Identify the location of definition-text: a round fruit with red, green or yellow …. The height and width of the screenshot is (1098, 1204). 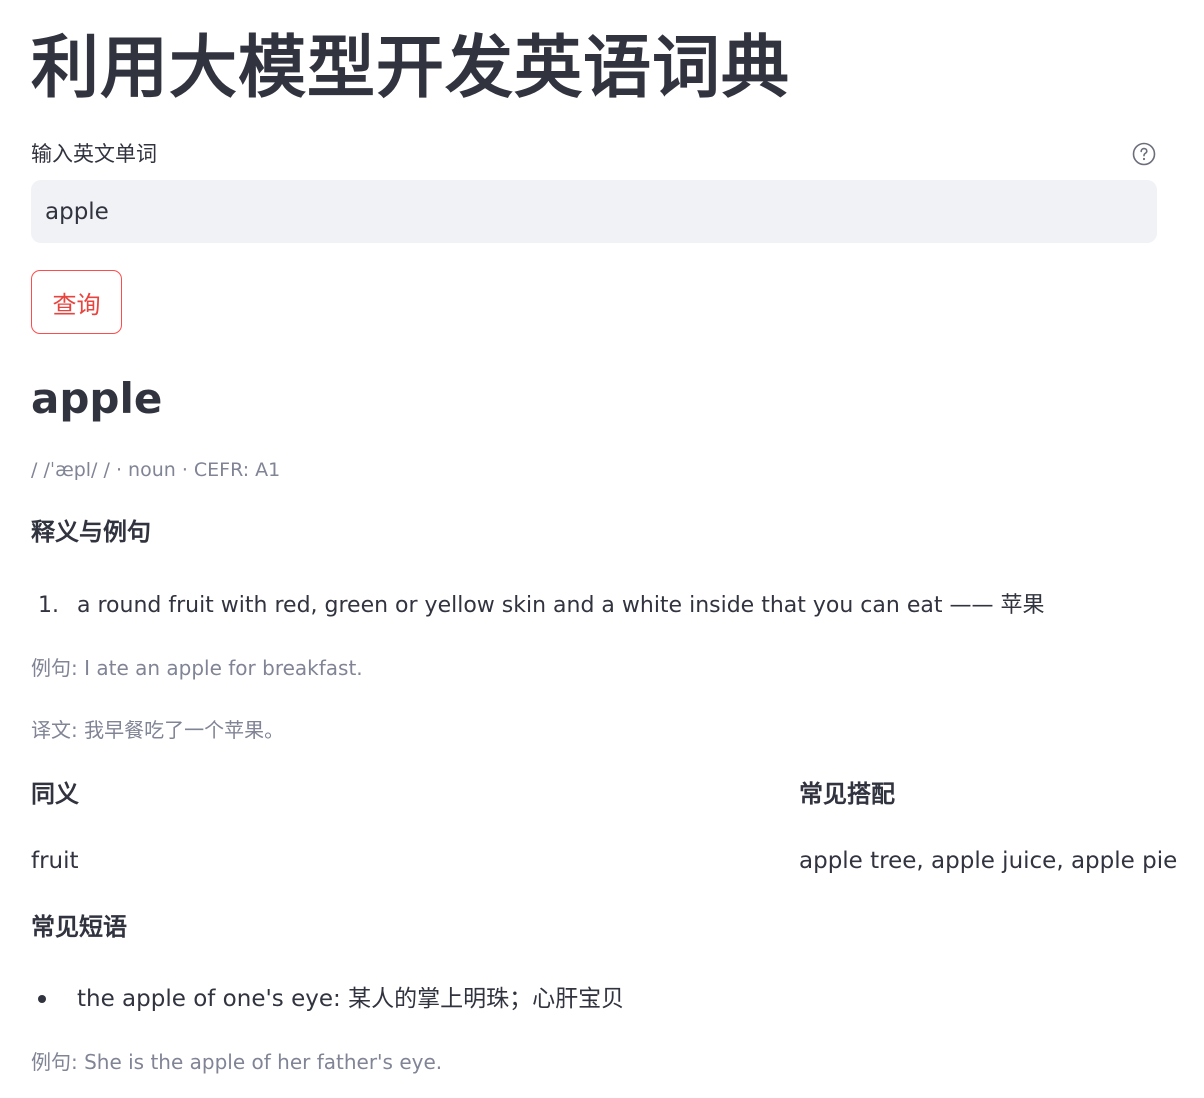
(561, 605).